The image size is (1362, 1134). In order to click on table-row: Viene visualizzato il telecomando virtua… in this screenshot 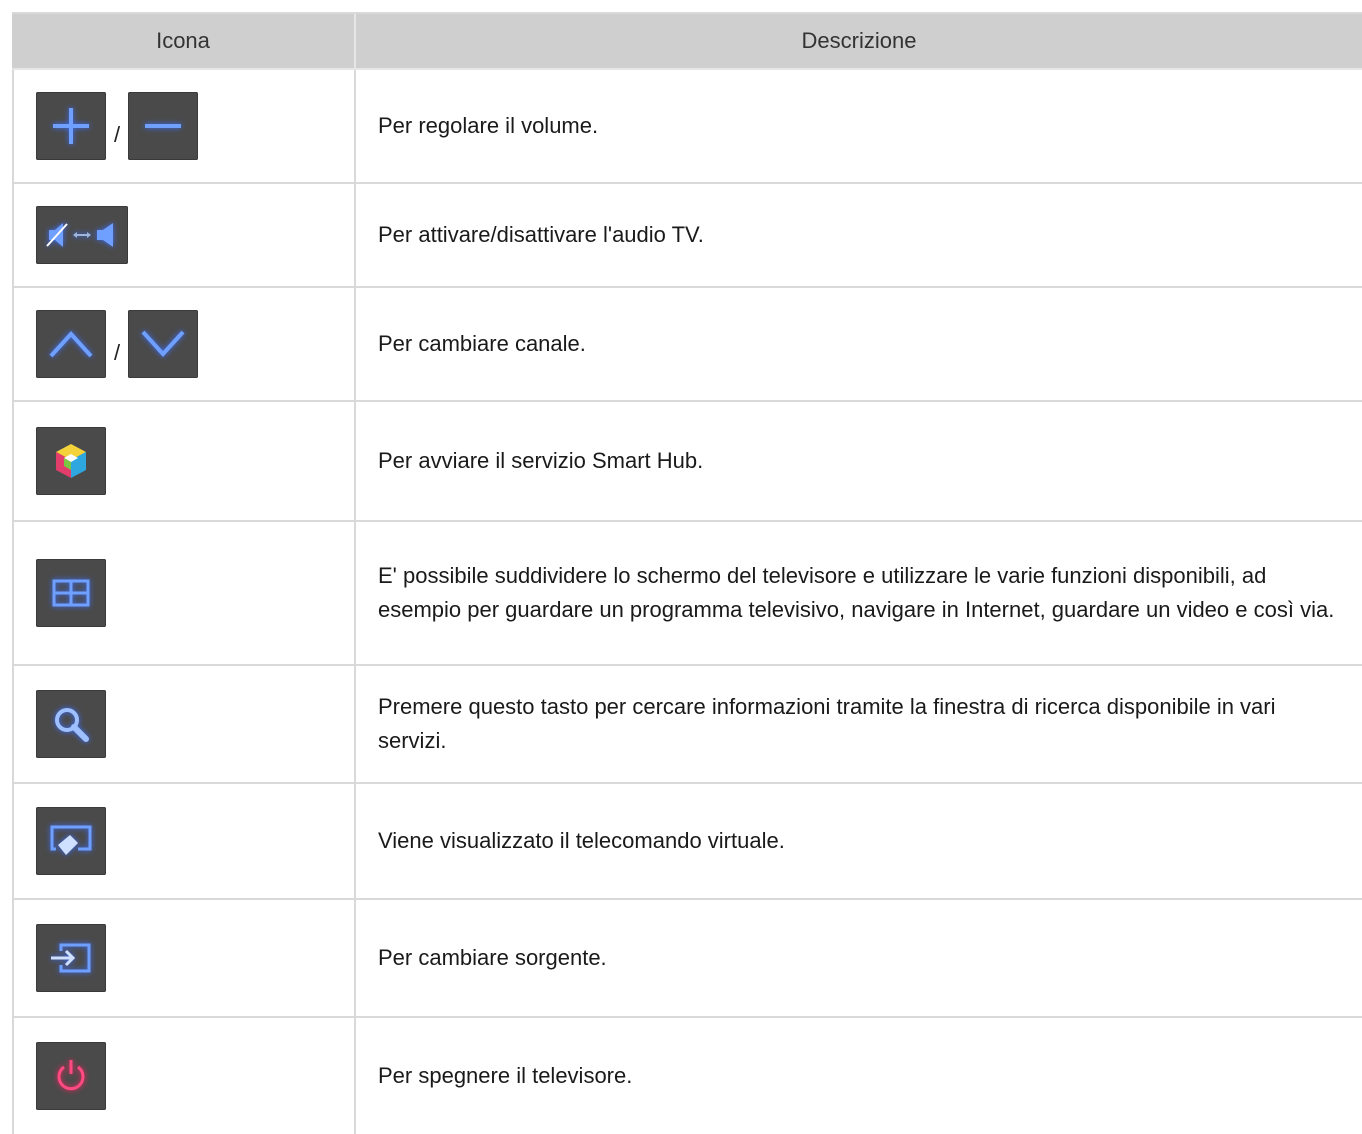, I will do `click(687, 842)`.